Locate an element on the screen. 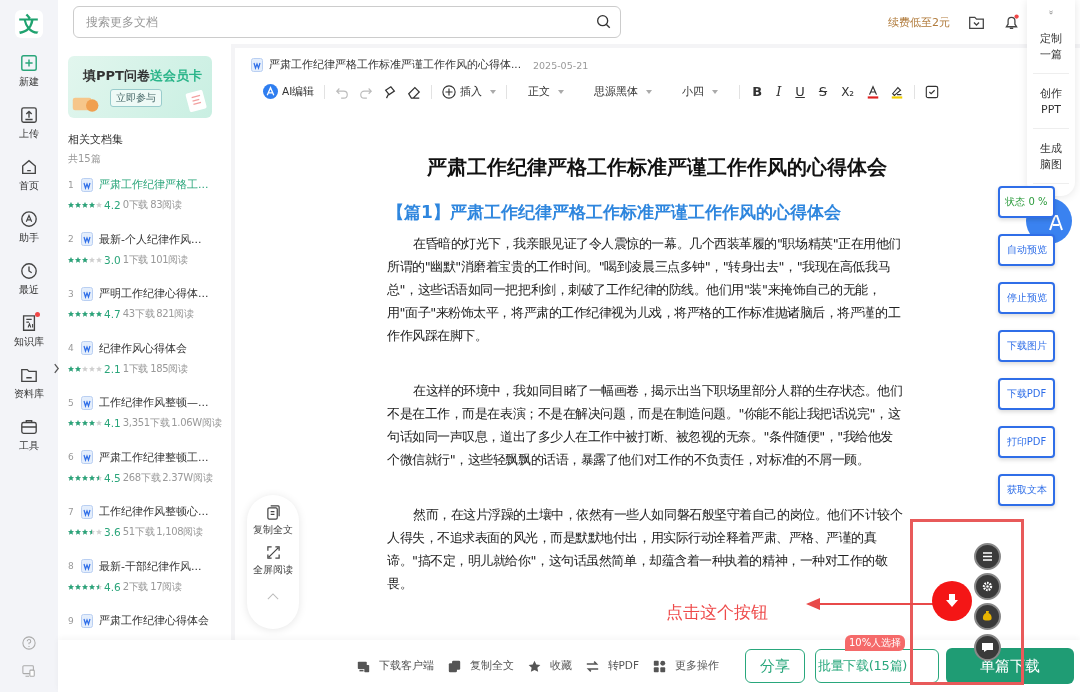  toolbar-action: 复制全文 is located at coordinates (480, 666).